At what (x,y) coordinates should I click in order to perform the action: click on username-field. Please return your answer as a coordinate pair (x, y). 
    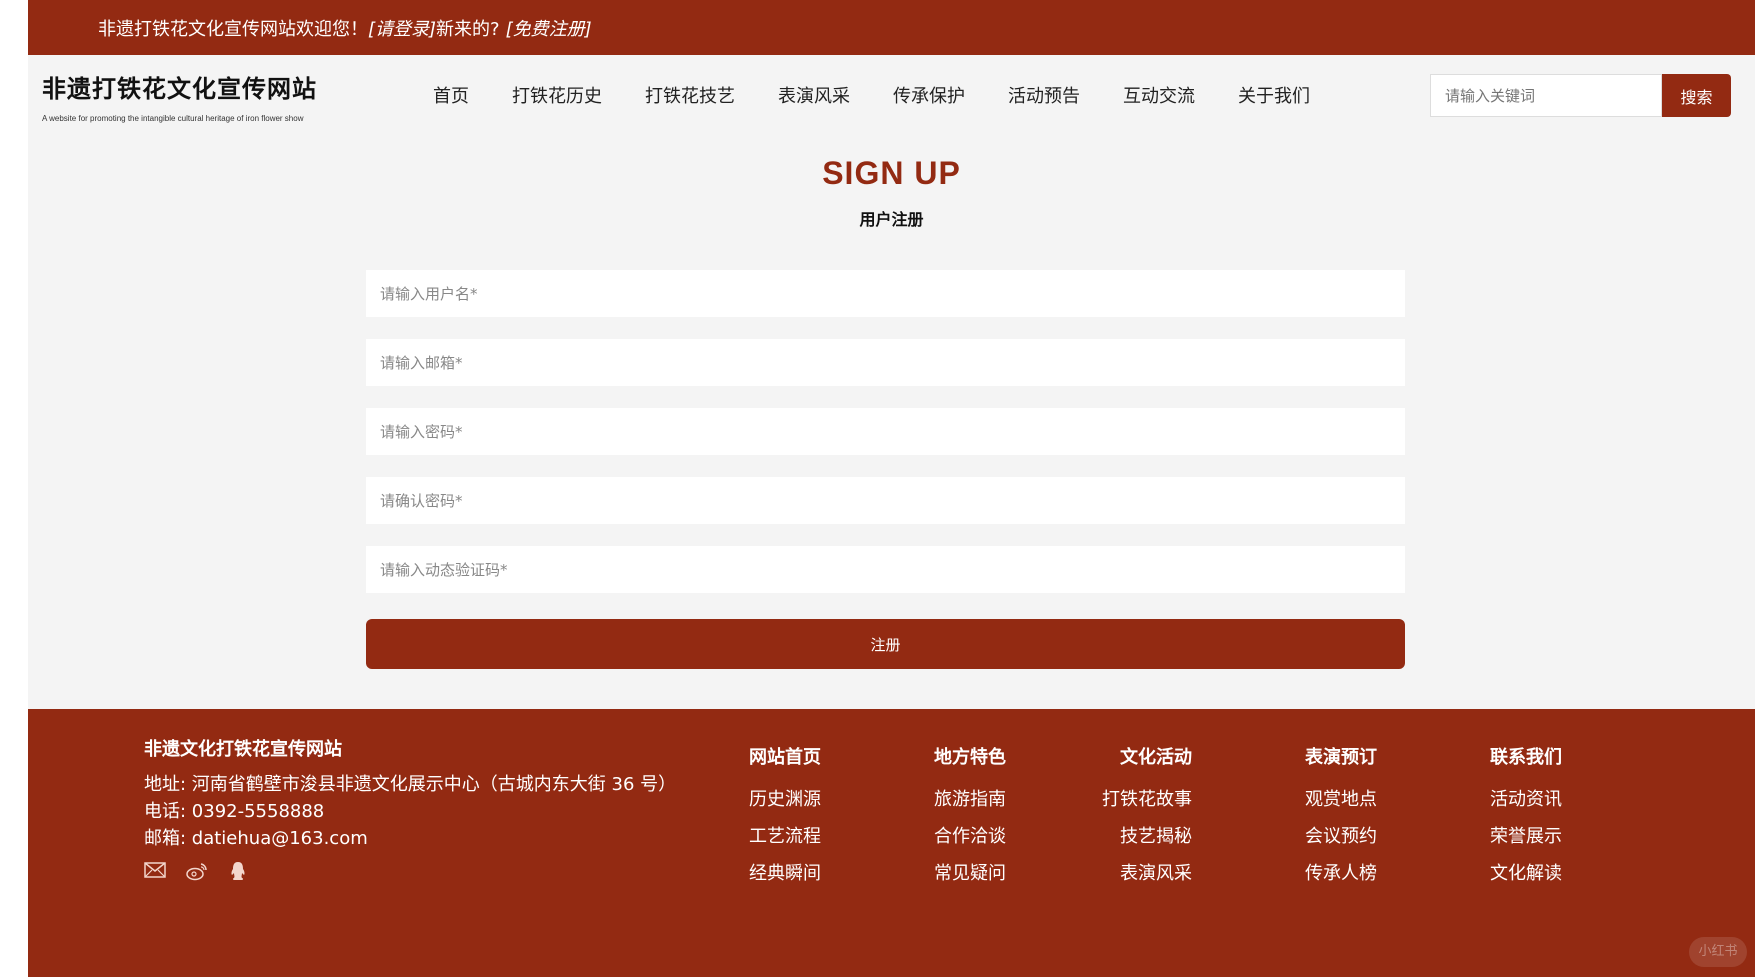
    Looking at the image, I should click on (885, 293).